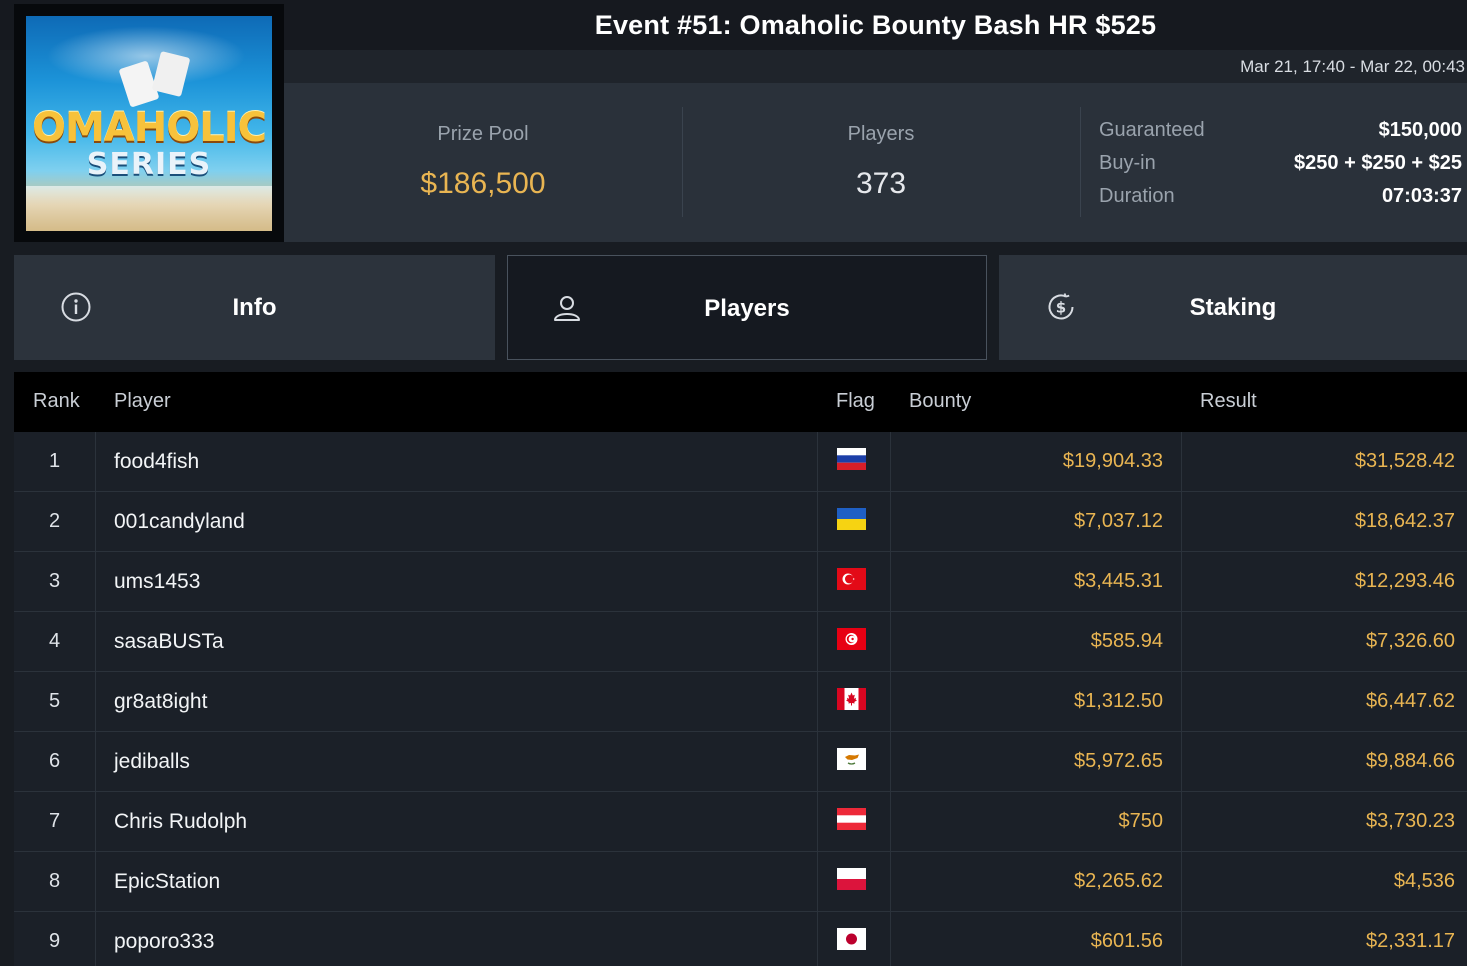 The image size is (1467, 966). Describe the element at coordinates (483, 183) in the screenshot. I see `prize-pool-value: $186,500` at that location.